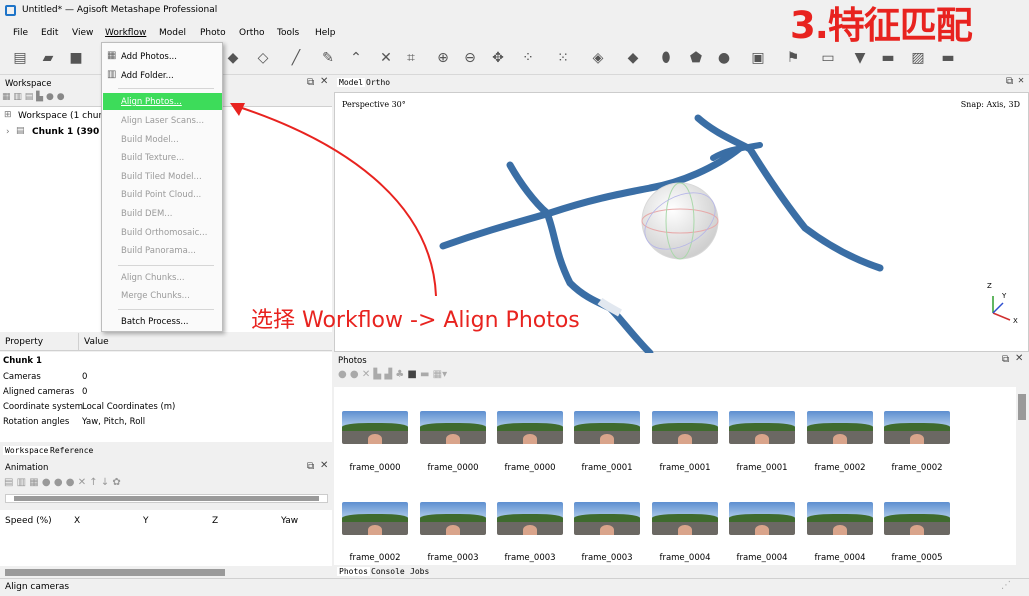 The width and height of the screenshot is (1029, 596). I want to click on photo-label: frame_0005, so click(917, 558).